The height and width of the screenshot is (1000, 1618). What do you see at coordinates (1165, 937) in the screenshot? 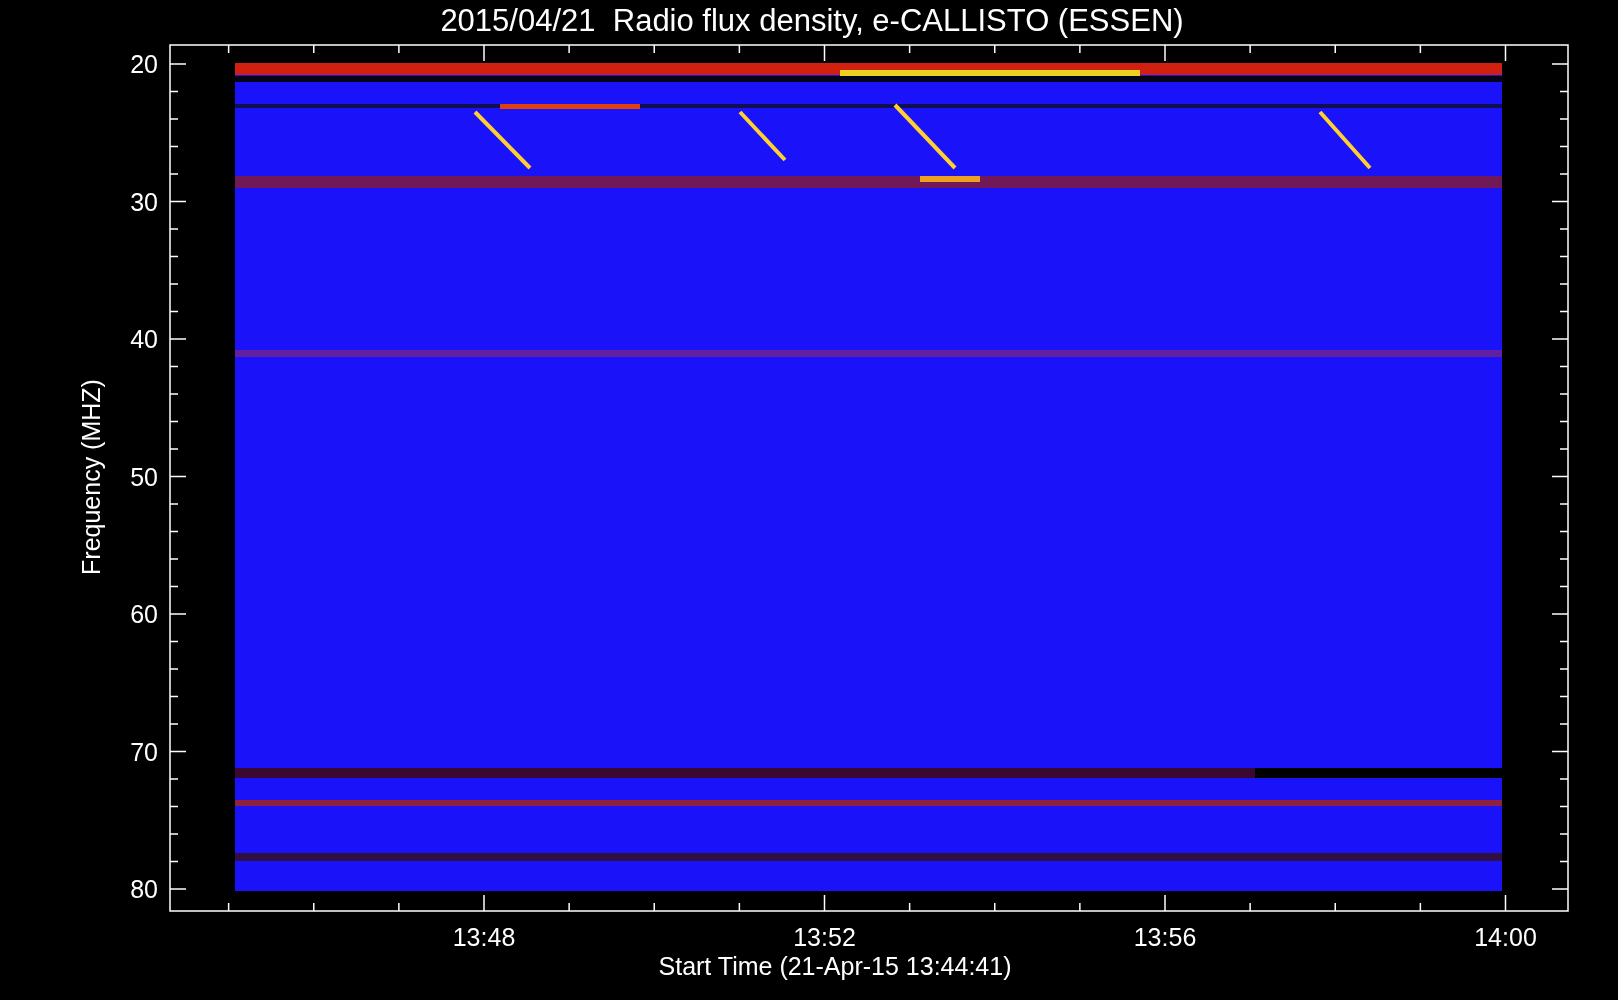
I see `tick-label: 13:56` at bounding box center [1165, 937].